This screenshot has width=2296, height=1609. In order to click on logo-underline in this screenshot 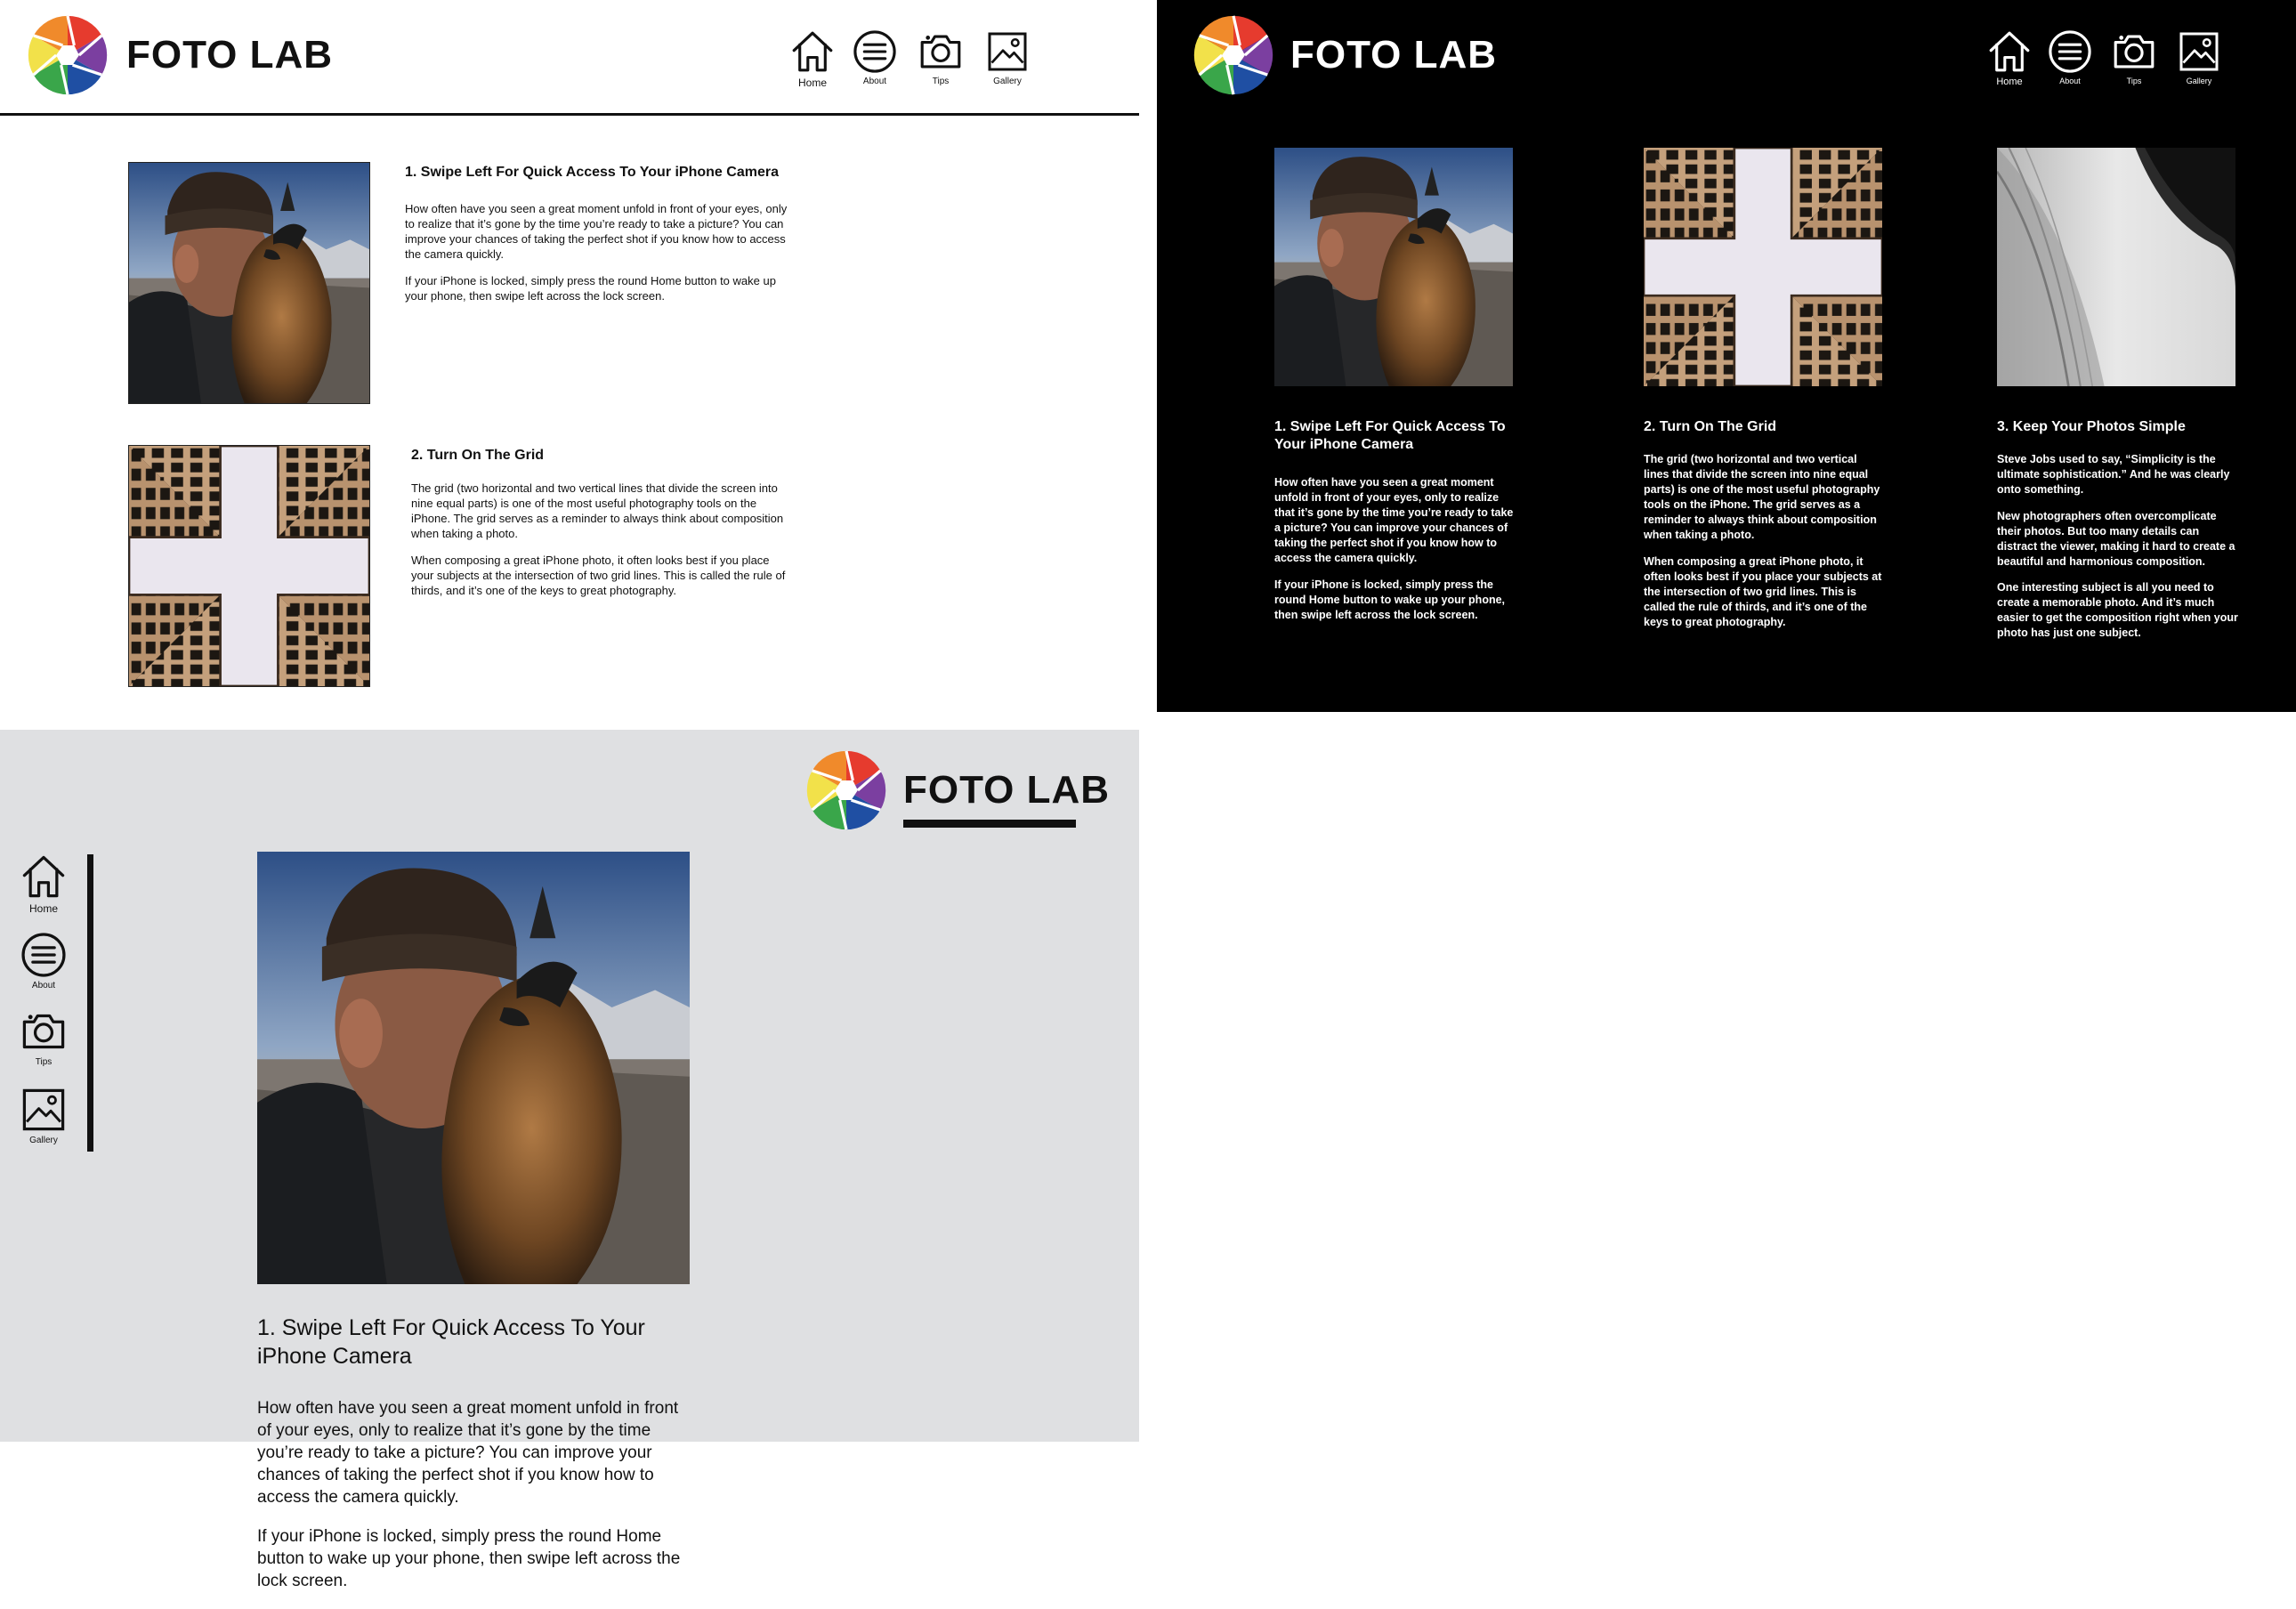, I will do `click(989, 824)`.